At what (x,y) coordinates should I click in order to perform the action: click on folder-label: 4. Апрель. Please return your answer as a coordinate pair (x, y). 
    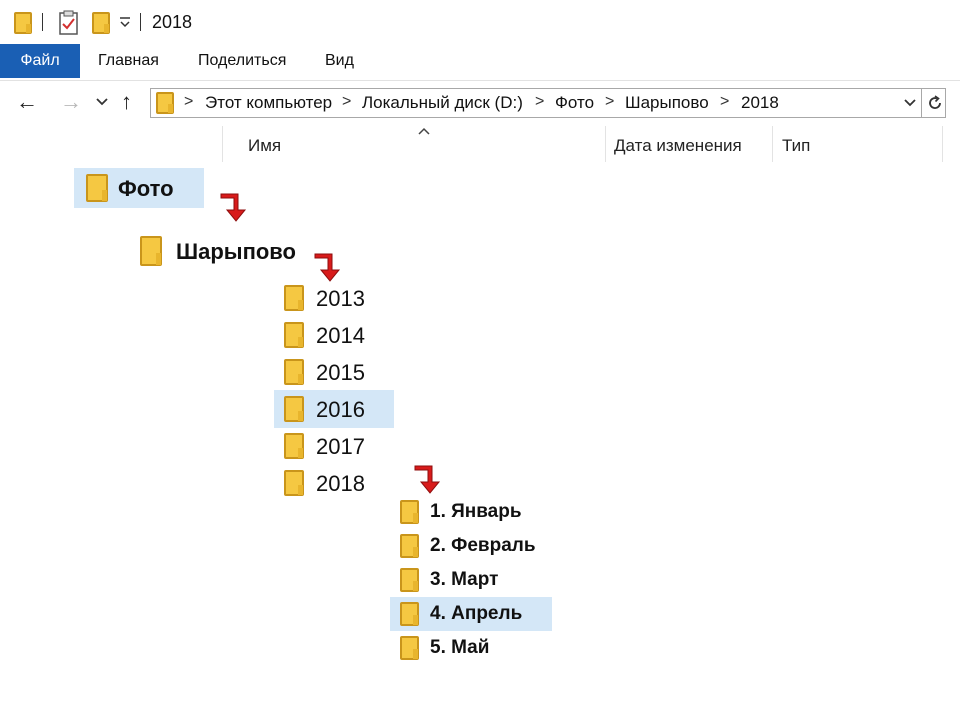
    Looking at the image, I should click on (476, 613).